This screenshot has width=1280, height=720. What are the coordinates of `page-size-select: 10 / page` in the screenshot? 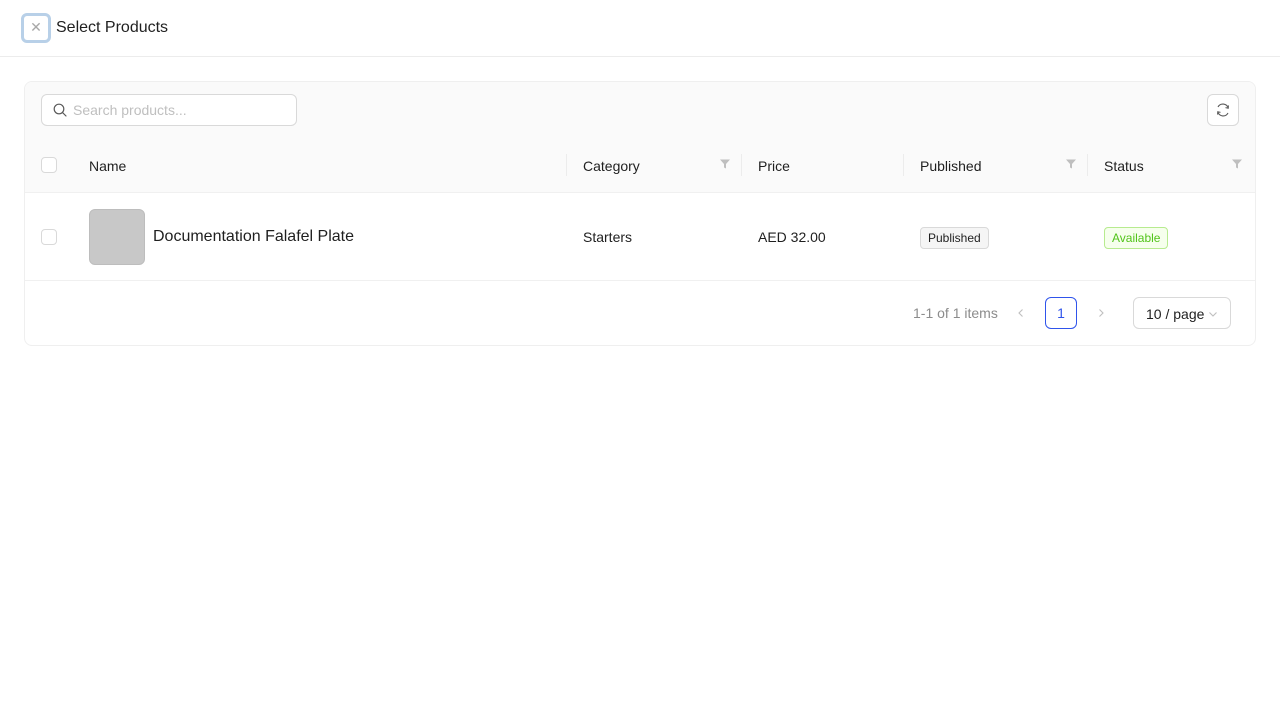 It's located at (1182, 313).